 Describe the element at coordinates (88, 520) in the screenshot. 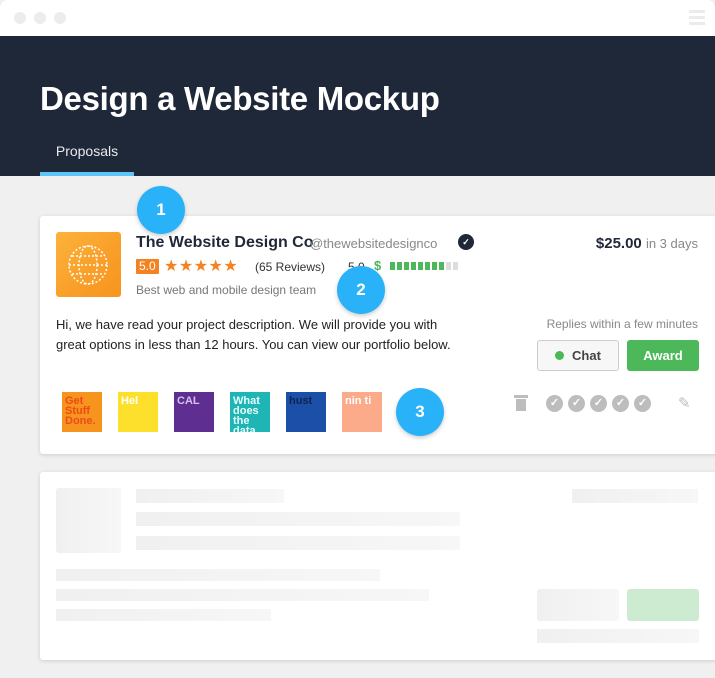

I see `skeleton-avatar` at that location.